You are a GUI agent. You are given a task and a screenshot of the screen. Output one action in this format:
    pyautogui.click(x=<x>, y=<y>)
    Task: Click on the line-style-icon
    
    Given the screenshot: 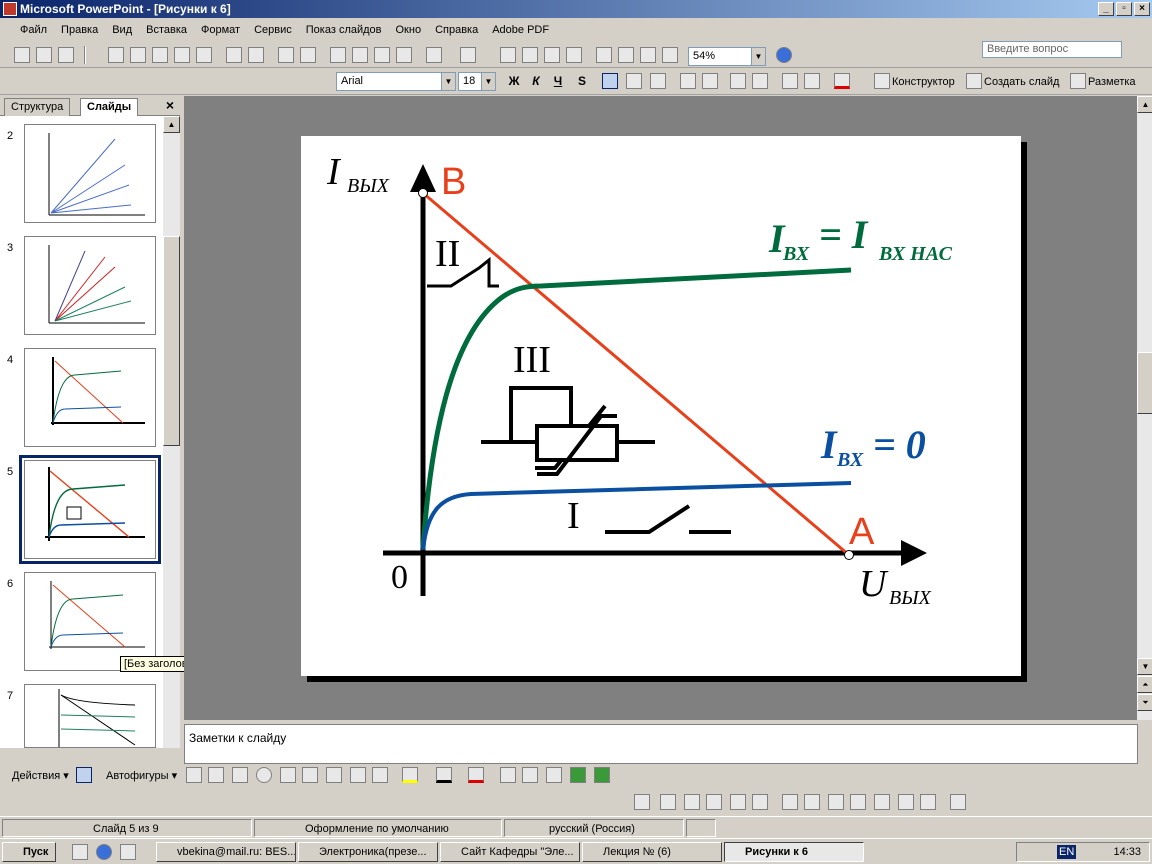 What is the action you would take?
    pyautogui.click(x=836, y=802)
    